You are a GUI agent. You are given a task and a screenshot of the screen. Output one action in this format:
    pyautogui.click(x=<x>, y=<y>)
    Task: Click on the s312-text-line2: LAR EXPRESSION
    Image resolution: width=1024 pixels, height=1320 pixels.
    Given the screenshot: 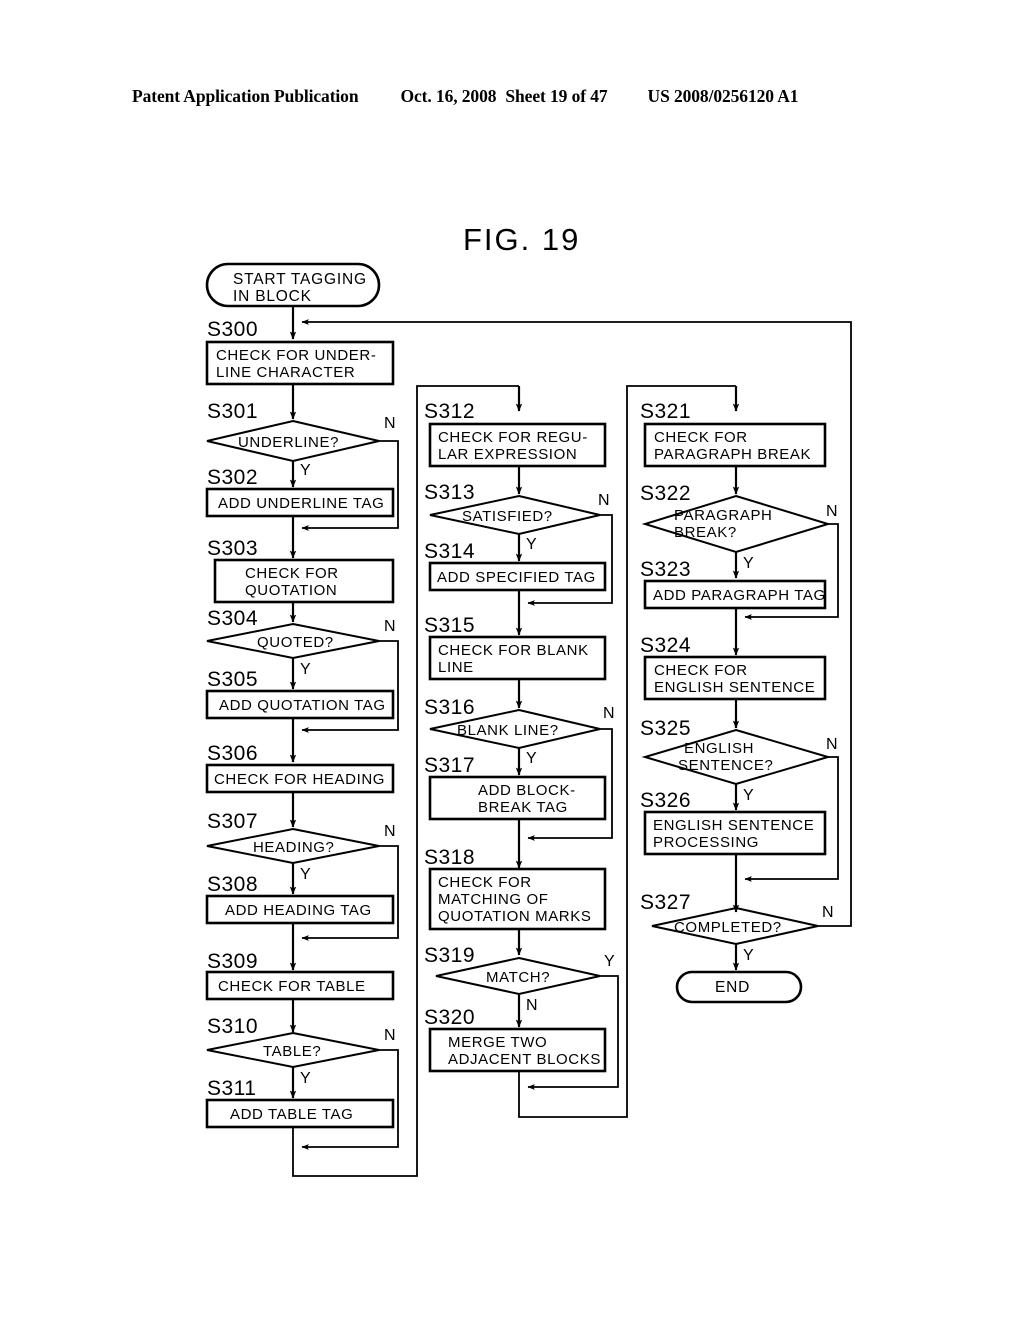 What is the action you would take?
    pyautogui.click(x=507, y=454)
    